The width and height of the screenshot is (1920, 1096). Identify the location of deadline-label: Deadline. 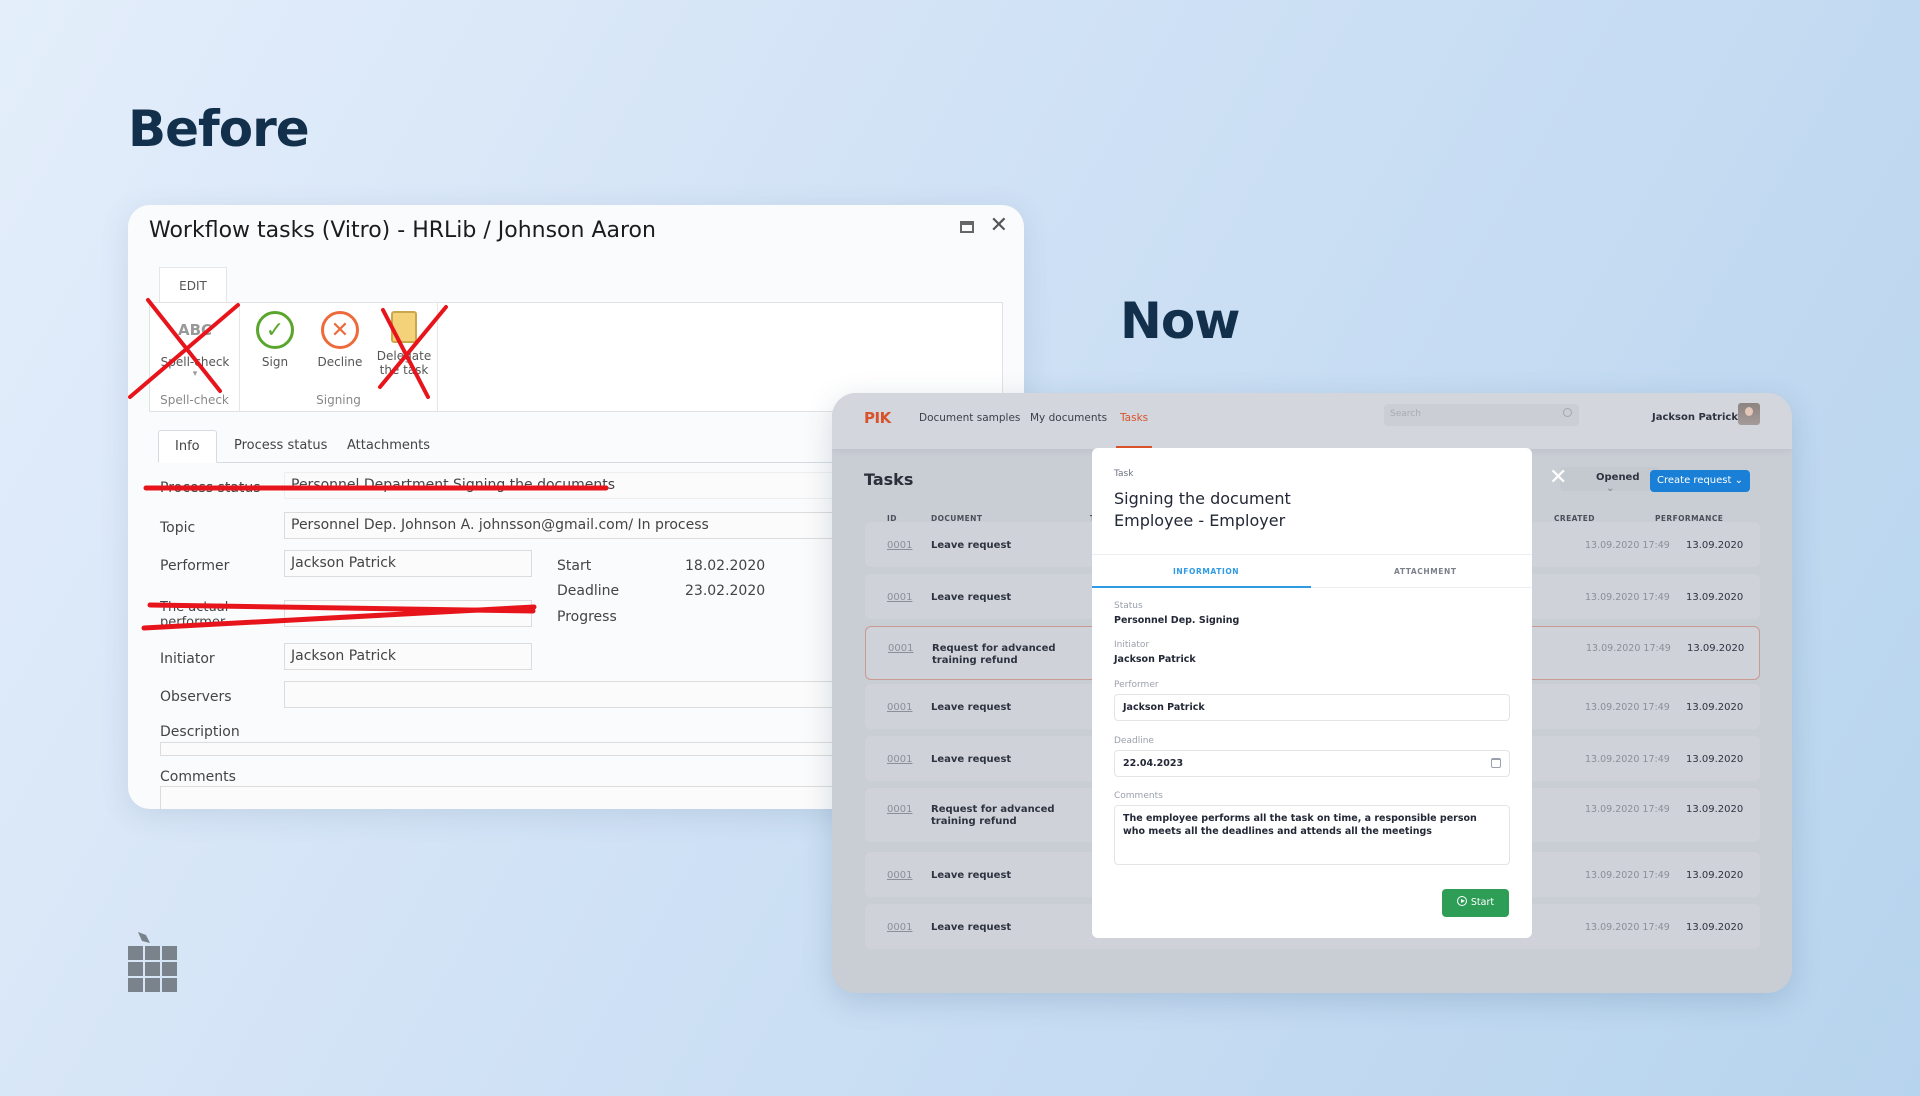
(1134, 741).